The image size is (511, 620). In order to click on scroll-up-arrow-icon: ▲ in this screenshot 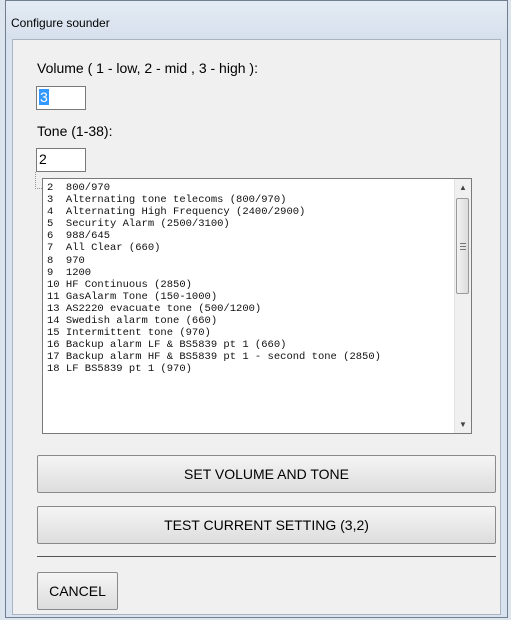, I will do `click(463, 187)`.